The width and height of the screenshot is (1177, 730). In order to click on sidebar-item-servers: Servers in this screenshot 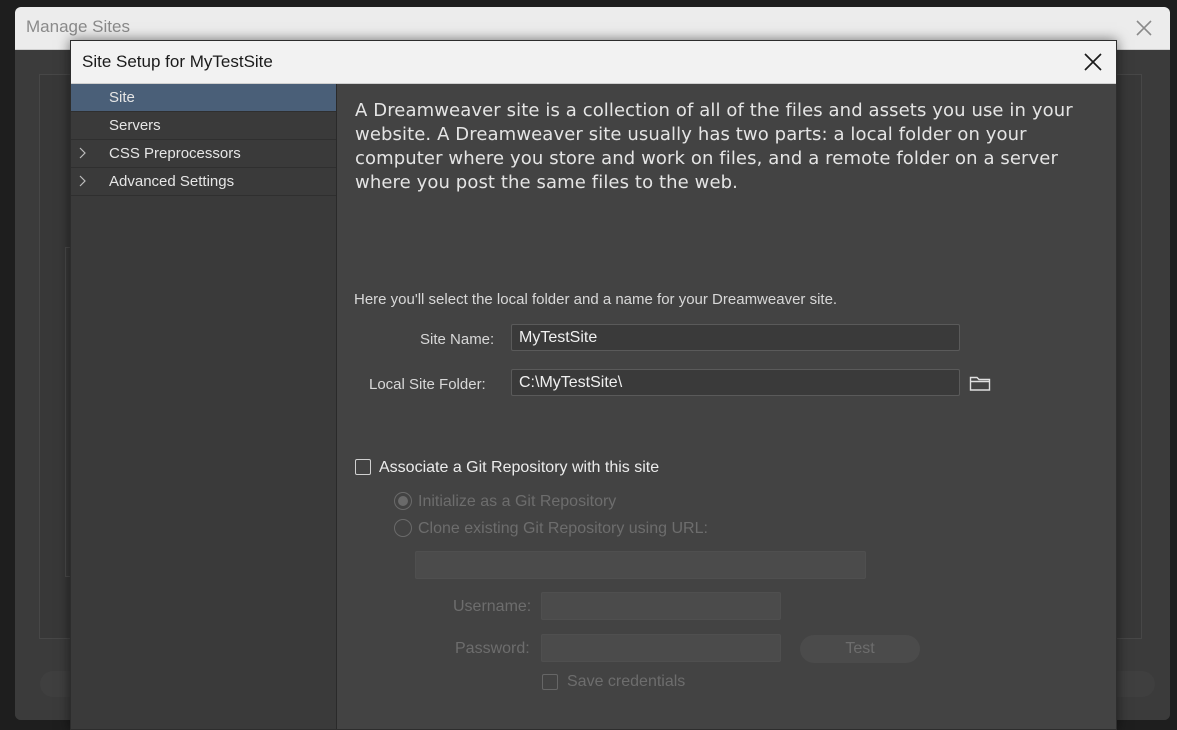, I will do `click(203, 126)`.